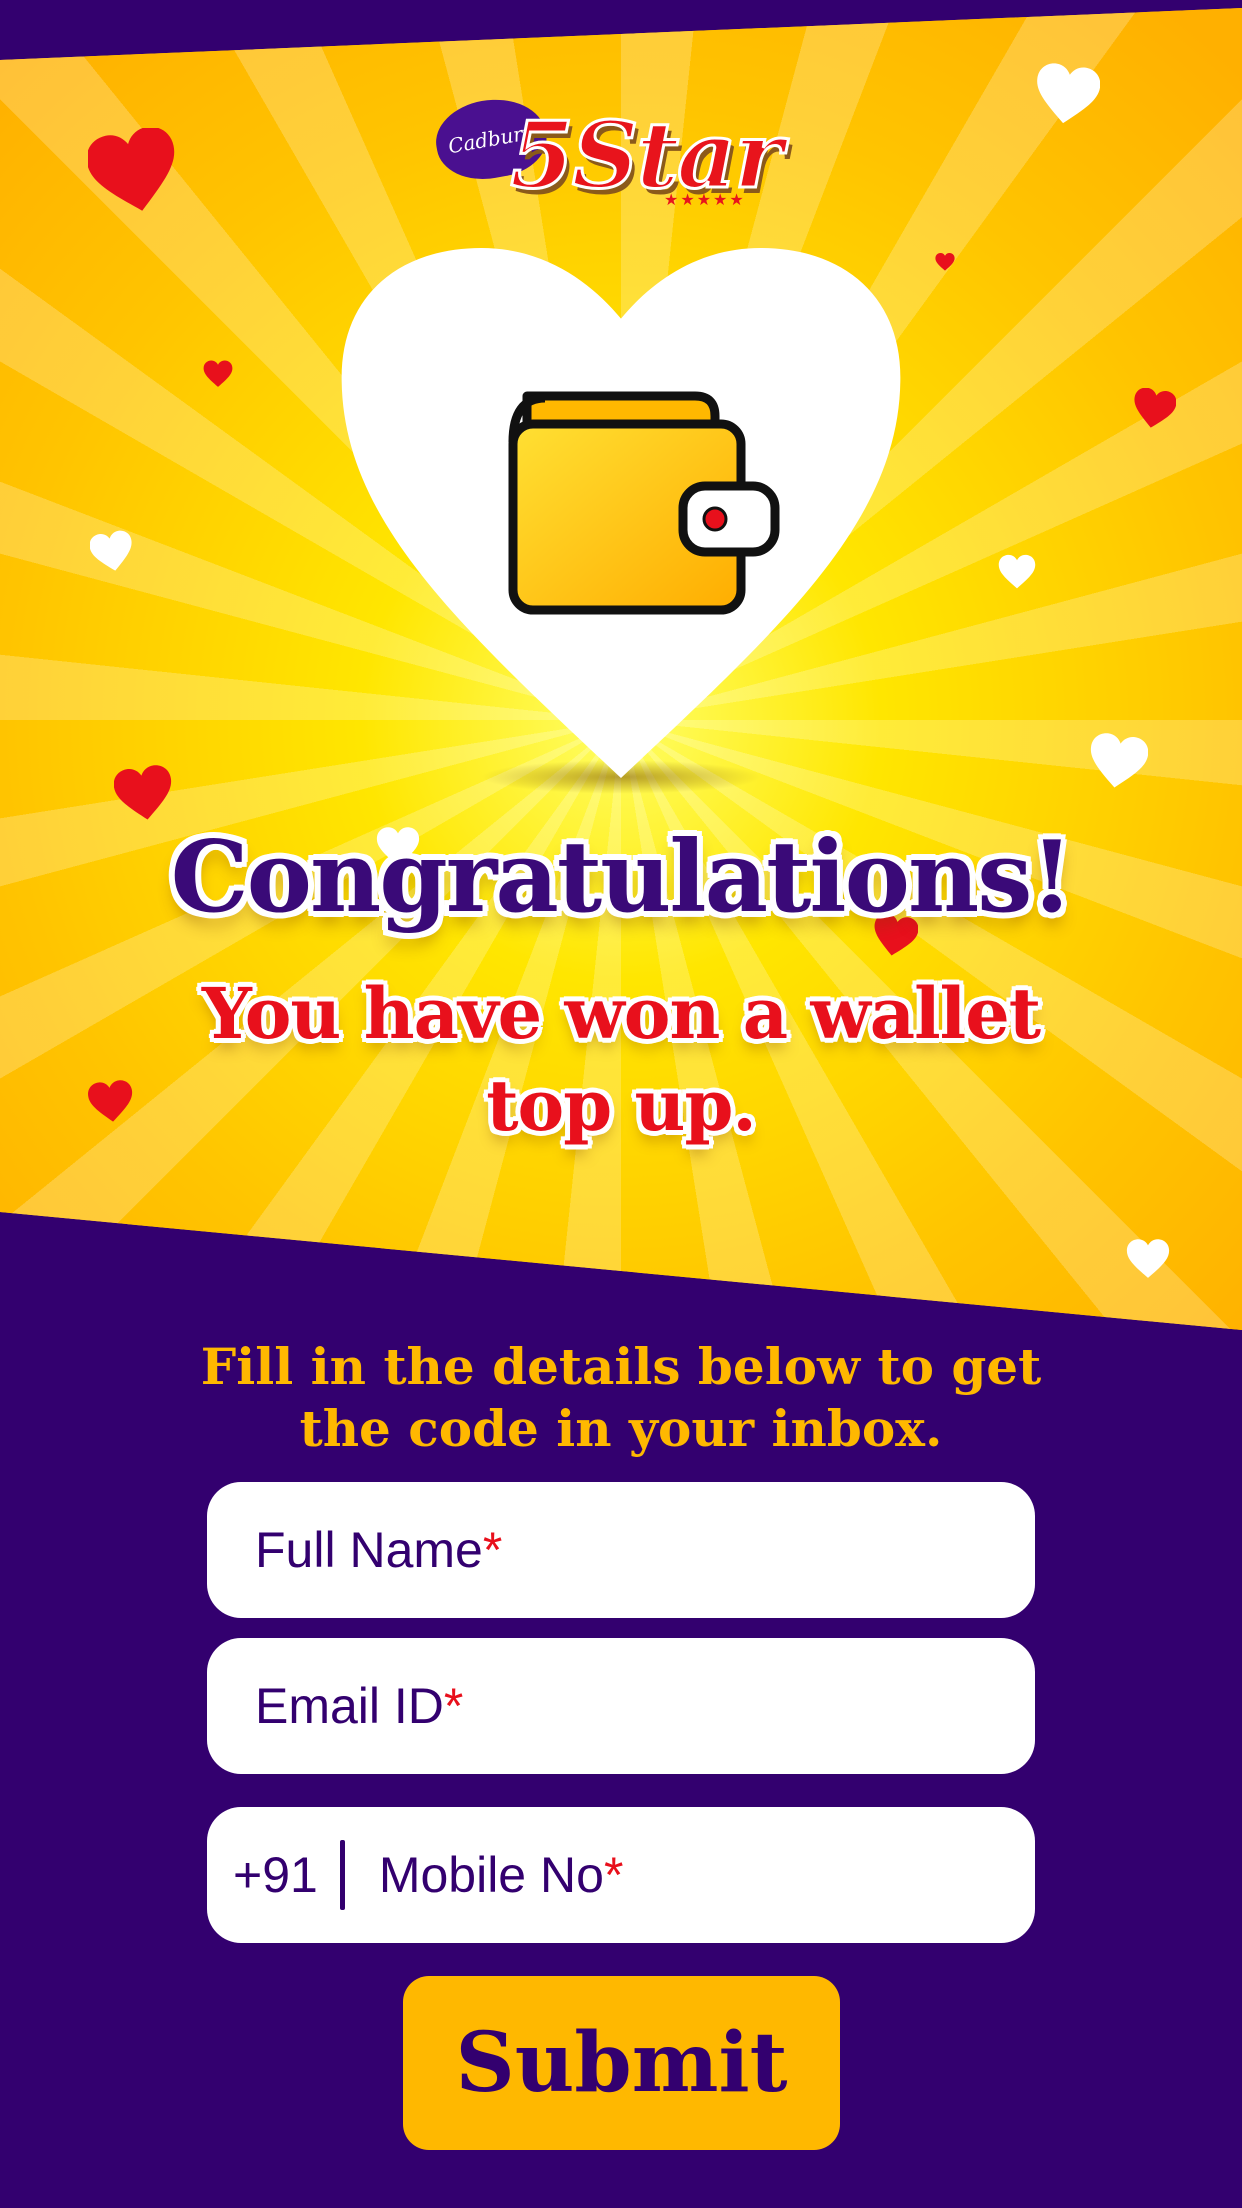 The image size is (1242, 2208). Describe the element at coordinates (621, 2063) in the screenshot. I see `submit-button: Submit` at that location.